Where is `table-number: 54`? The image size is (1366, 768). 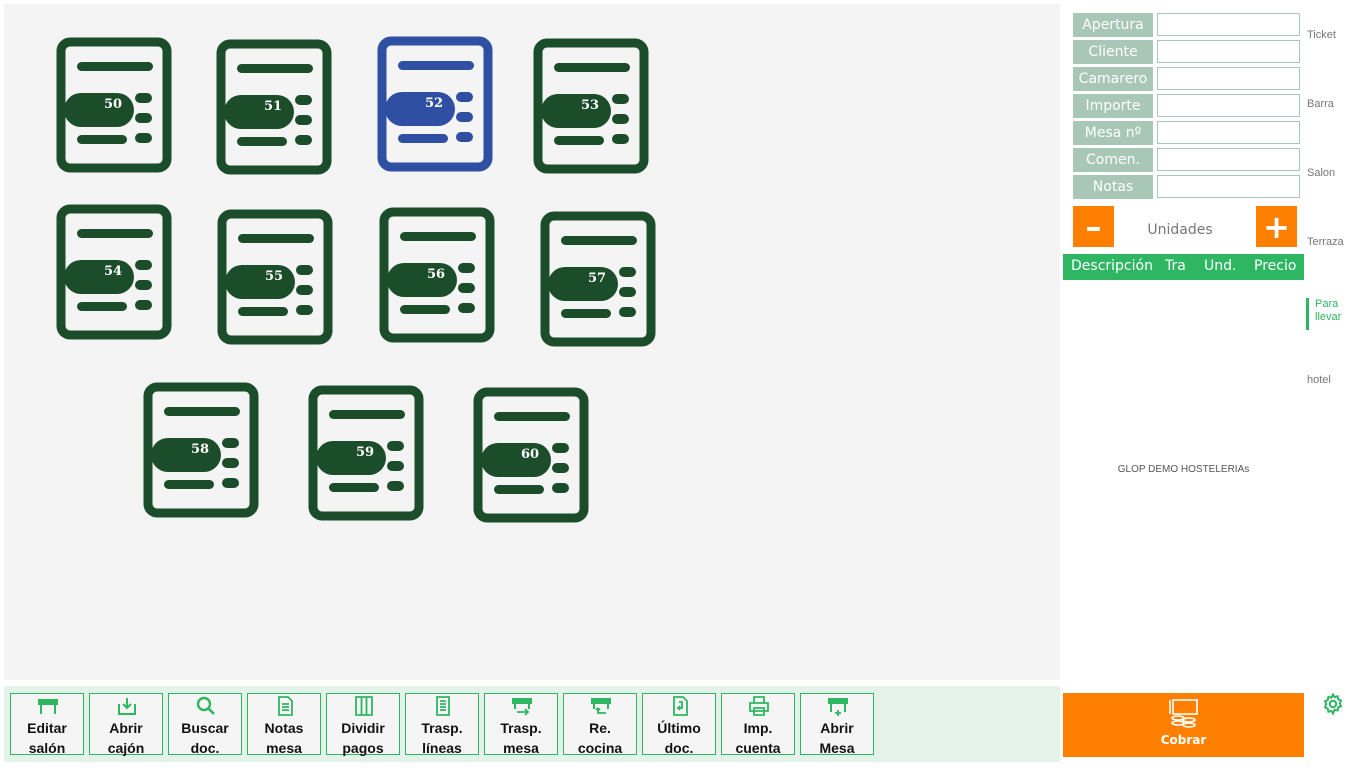 table-number: 54 is located at coordinates (113, 271).